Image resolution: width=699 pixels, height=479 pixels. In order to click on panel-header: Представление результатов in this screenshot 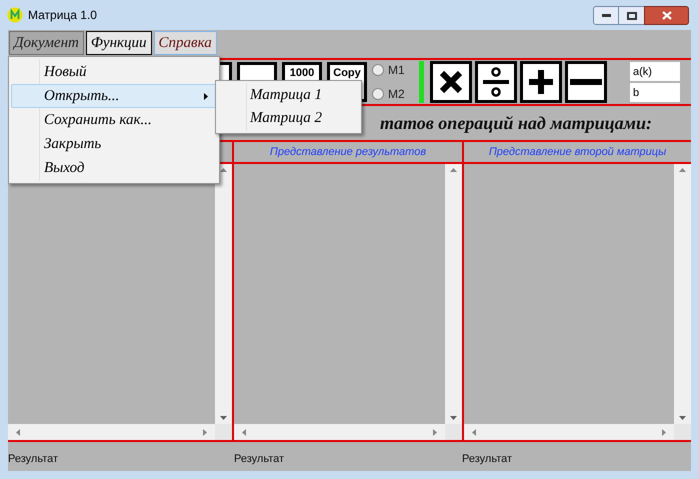, I will do `click(348, 152)`.